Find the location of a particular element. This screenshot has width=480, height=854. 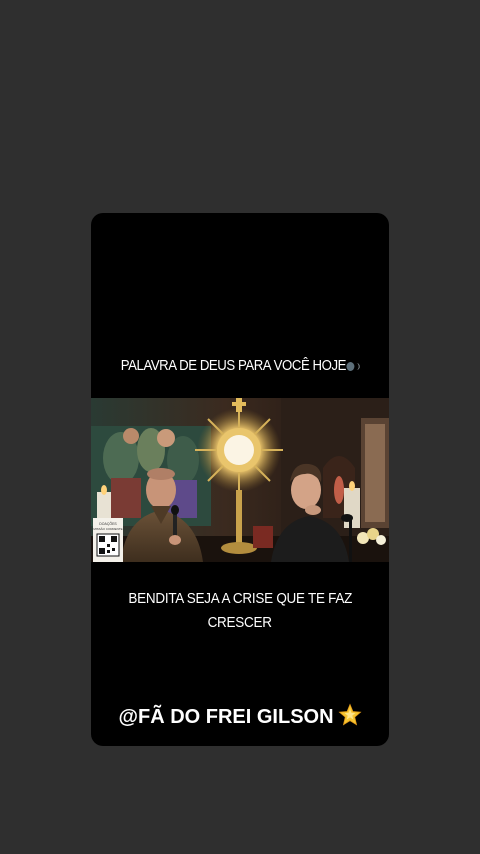

speaking-head-icon is located at coordinates (353, 366).